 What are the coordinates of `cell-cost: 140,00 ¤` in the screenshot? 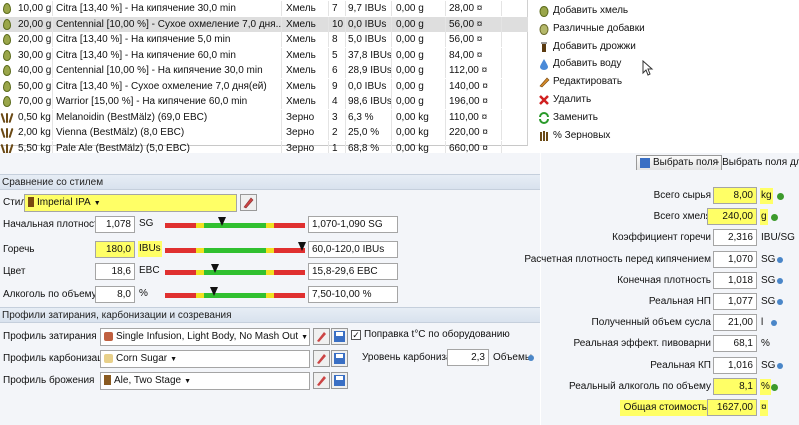 It's located at (474, 86).